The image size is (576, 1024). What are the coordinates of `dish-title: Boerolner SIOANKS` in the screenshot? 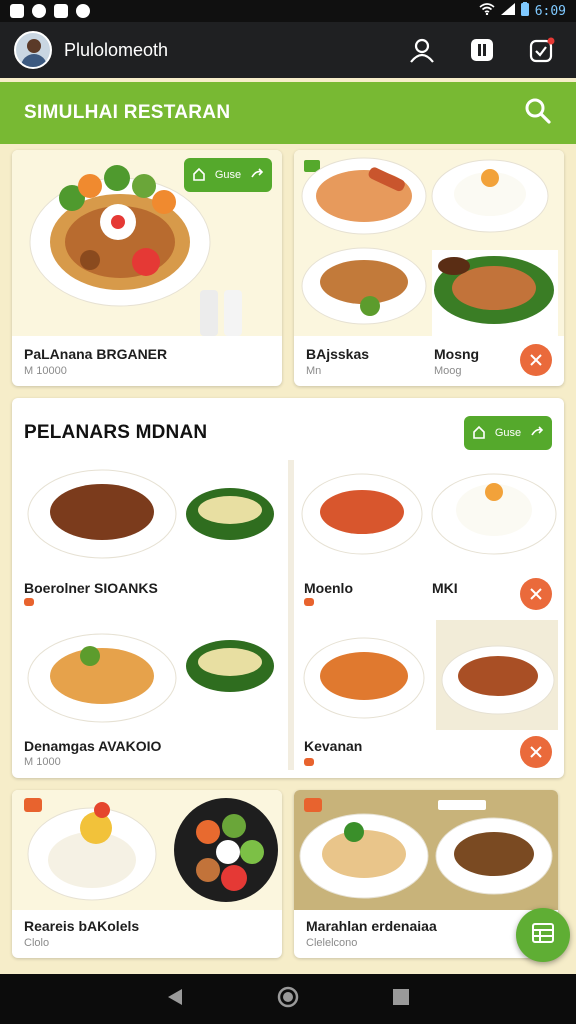 It's located at (91, 588).